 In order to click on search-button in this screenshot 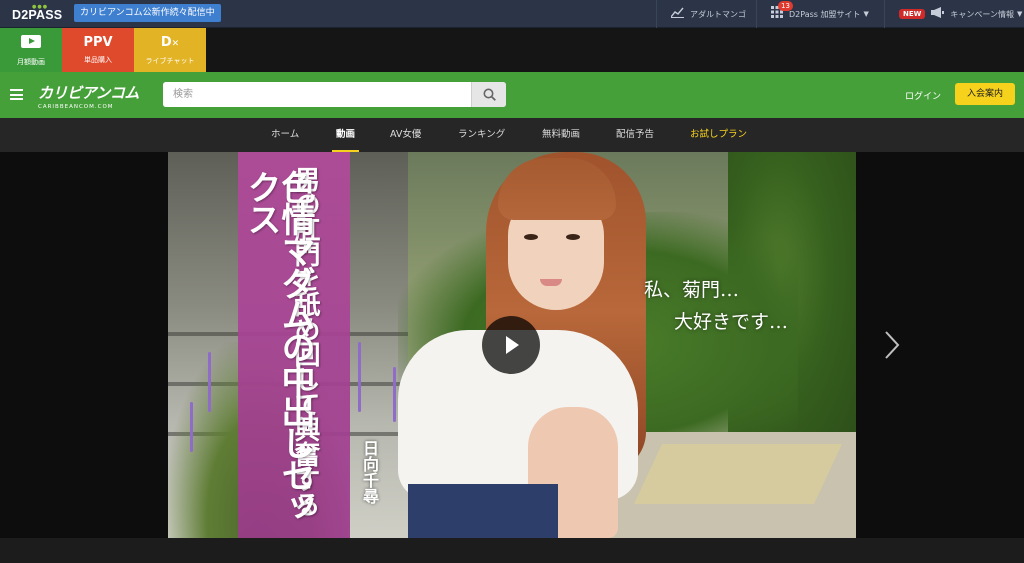, I will do `click(488, 94)`.